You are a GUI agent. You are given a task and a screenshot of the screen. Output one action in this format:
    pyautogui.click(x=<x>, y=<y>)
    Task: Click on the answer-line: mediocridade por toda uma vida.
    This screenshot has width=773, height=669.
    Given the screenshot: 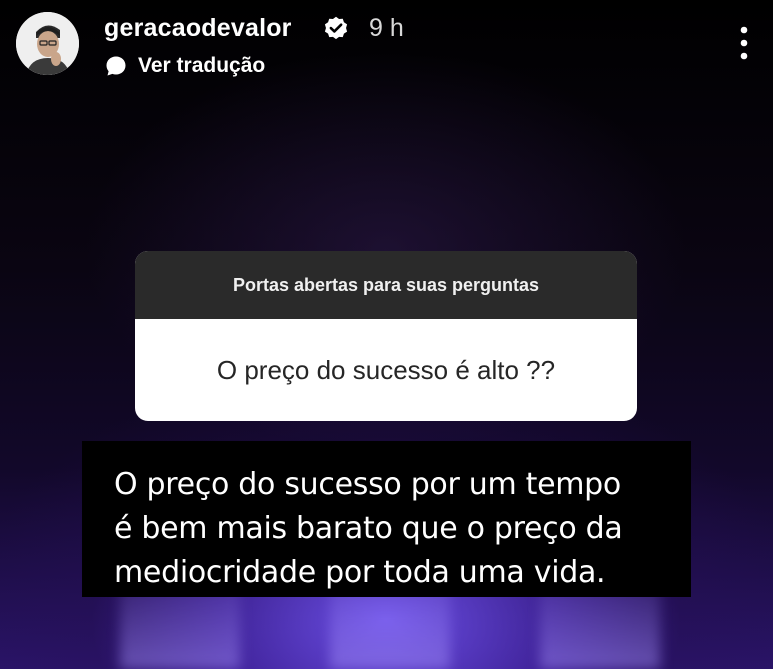 What is the action you would take?
    pyautogui.click(x=360, y=572)
    